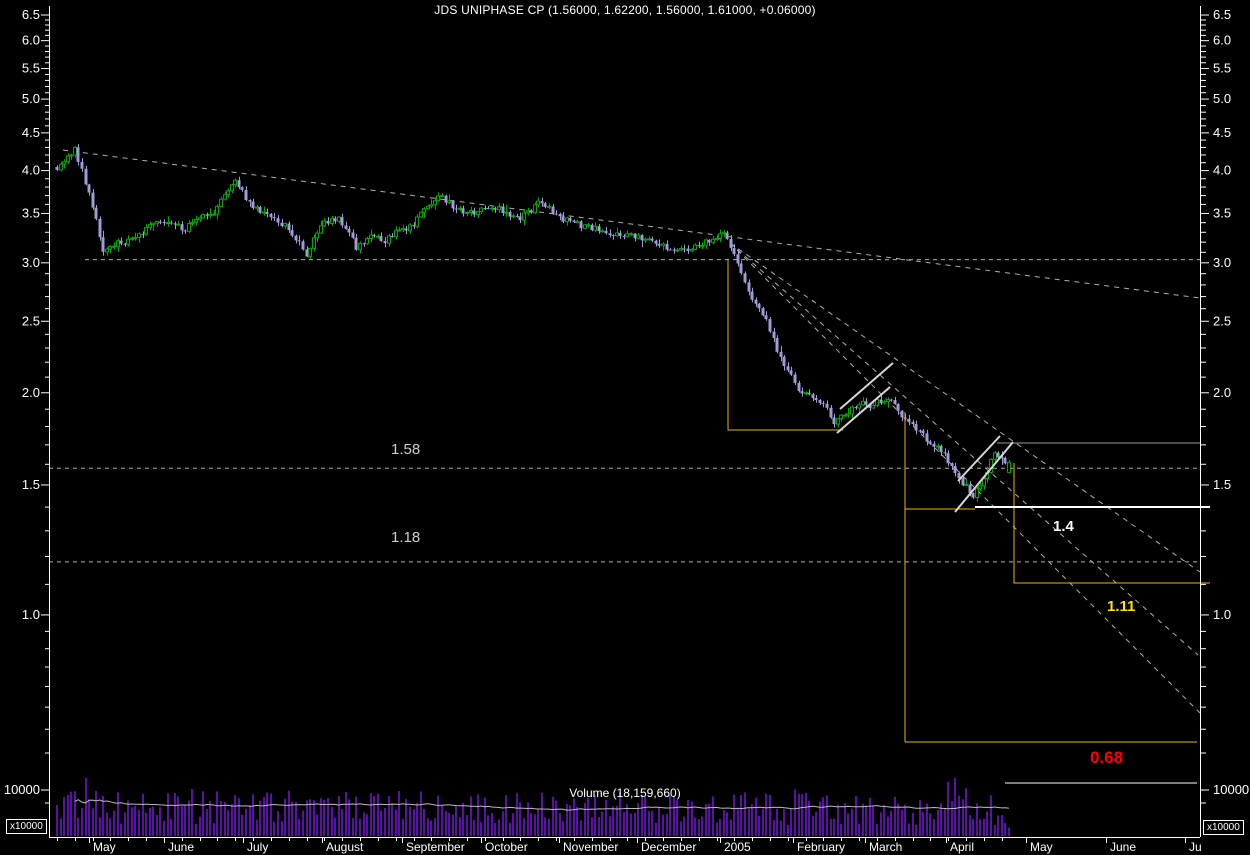 This screenshot has width=1250, height=855. Describe the element at coordinates (26, 826) in the screenshot. I see `volume-unit-left: x10000` at that location.